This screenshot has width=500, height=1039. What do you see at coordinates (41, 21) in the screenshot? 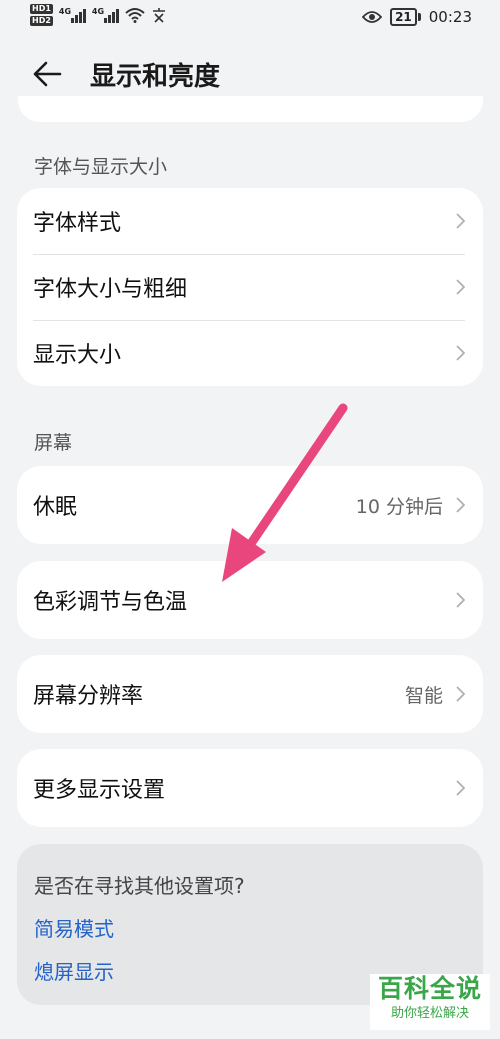
I see `hd2-badge: HD2` at bounding box center [41, 21].